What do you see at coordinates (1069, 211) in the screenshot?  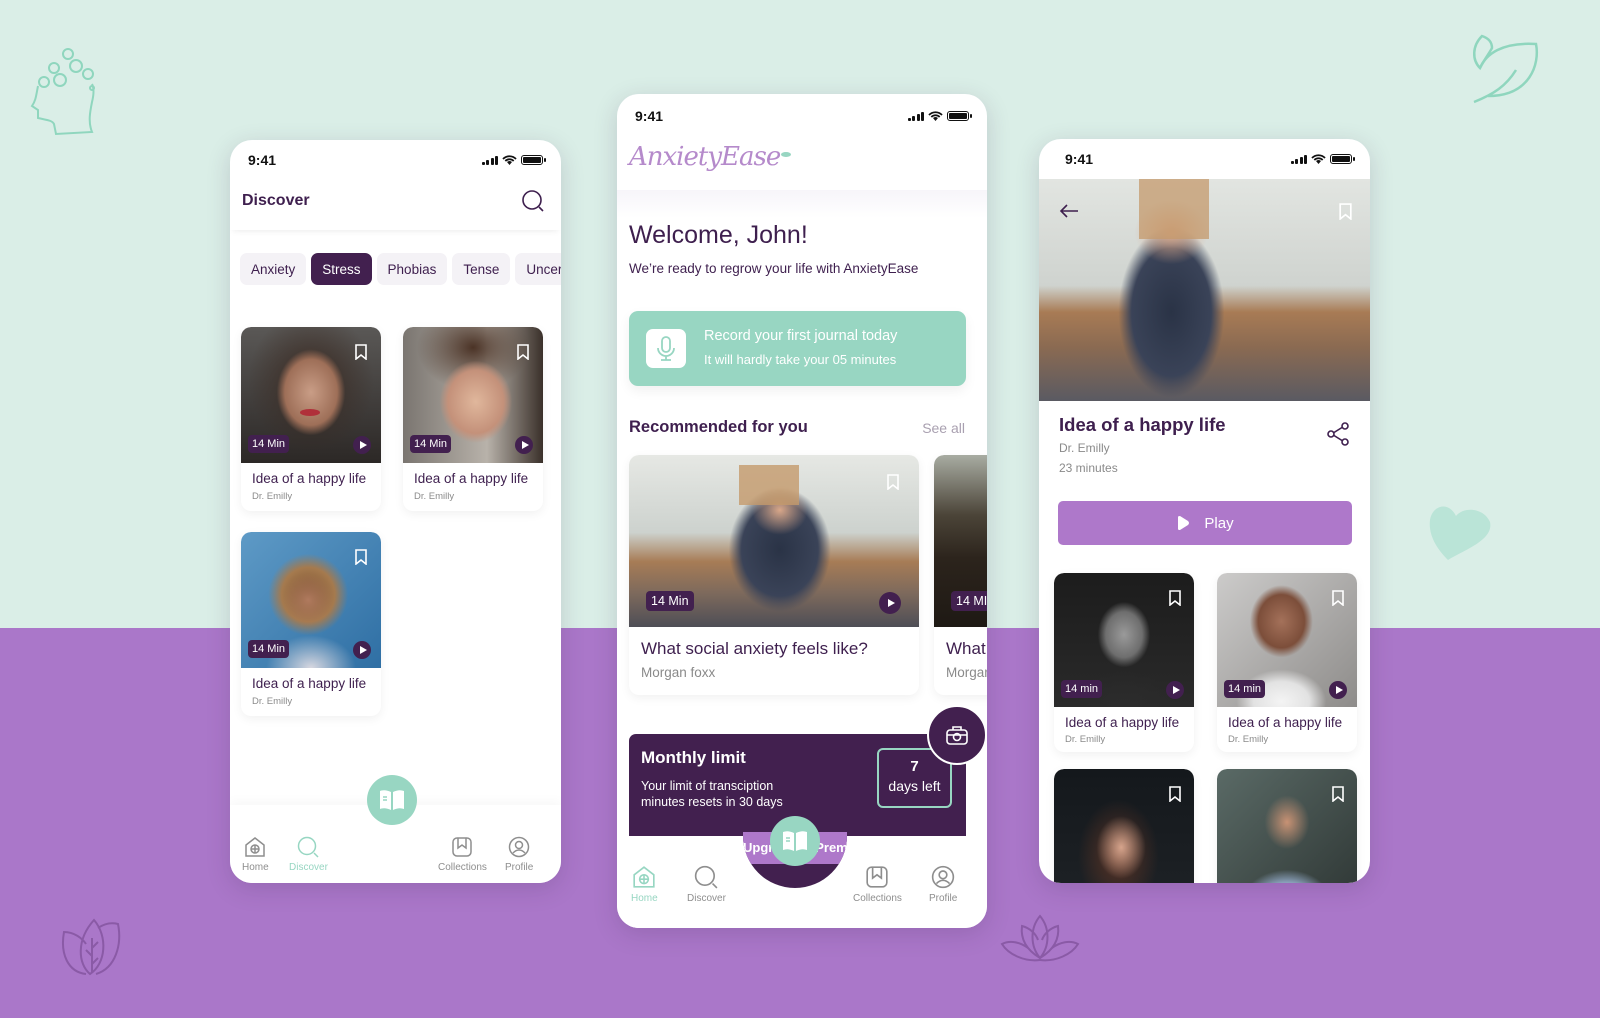 I see `back-arrow-icon` at bounding box center [1069, 211].